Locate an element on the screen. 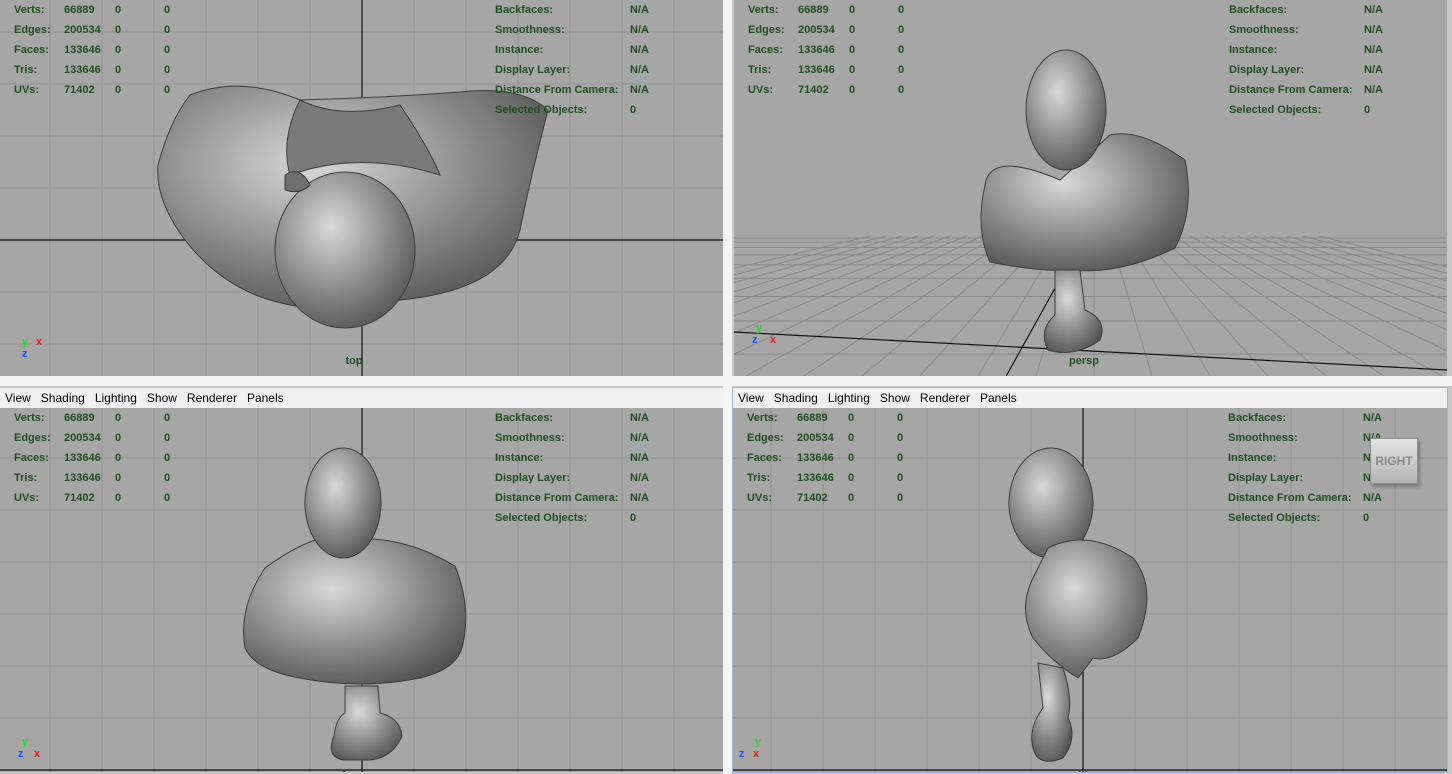 The image size is (1452, 774). camera-name-label: side is located at coordinates (1083, 771).